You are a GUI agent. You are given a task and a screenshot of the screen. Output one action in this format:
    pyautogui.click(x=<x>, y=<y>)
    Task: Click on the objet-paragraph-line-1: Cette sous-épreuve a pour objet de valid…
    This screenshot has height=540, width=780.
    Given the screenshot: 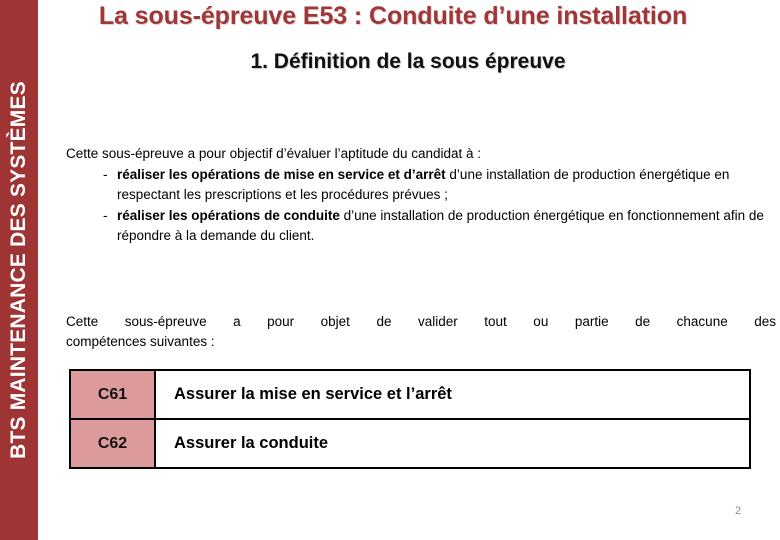 What is the action you would take?
    pyautogui.click(x=421, y=321)
    